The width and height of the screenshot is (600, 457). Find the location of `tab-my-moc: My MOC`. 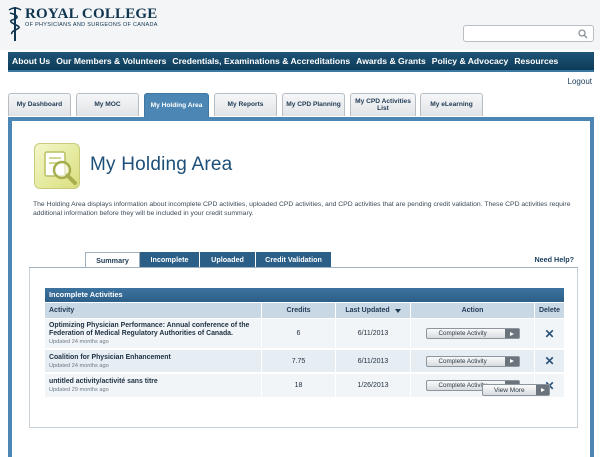

tab-my-moc: My MOC is located at coordinates (107, 104).